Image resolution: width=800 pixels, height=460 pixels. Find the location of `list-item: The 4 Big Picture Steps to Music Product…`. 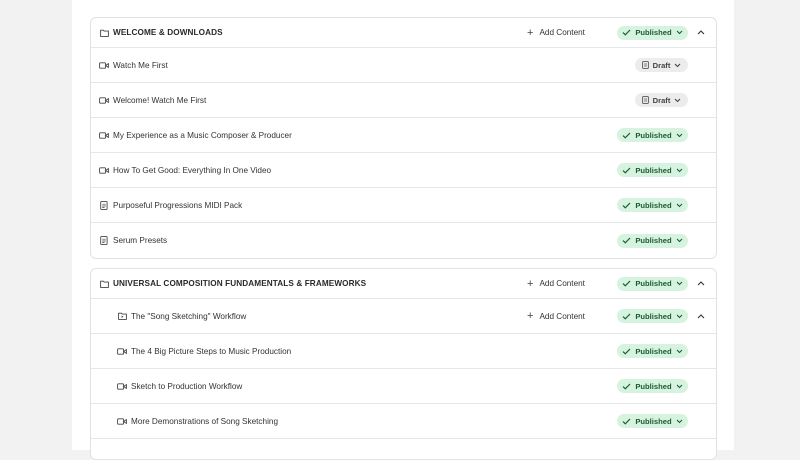

list-item: The 4 Big Picture Steps to Music Product… is located at coordinates (403, 351).